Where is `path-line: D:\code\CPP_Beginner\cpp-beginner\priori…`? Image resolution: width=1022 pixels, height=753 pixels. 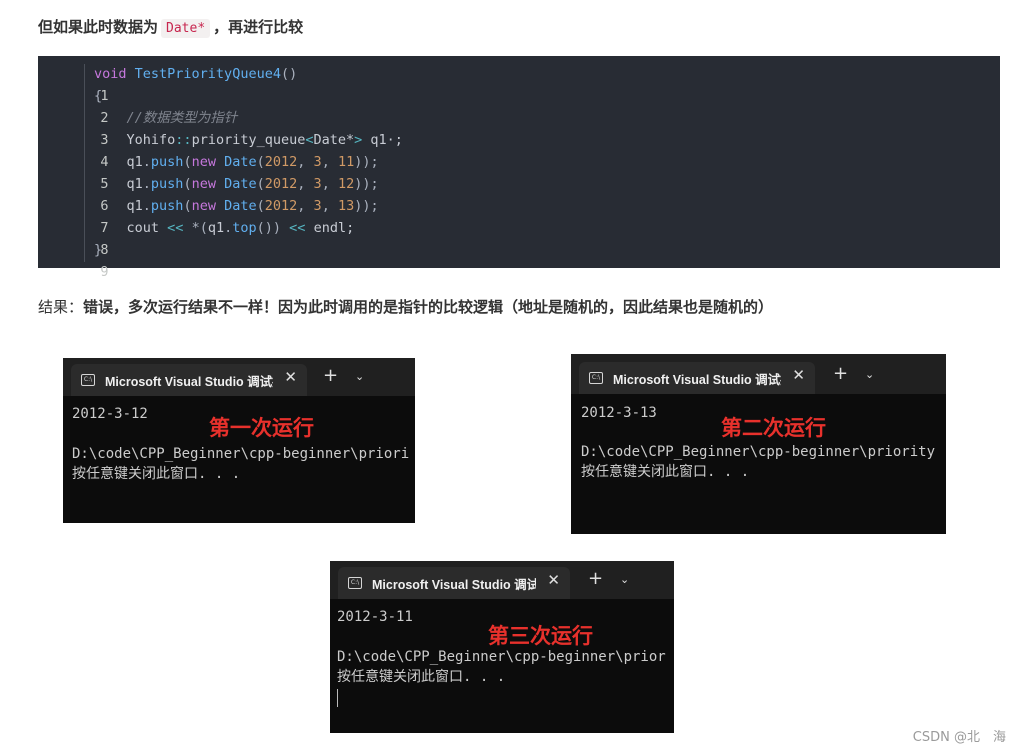 path-line: D:\code\CPP_Beginner\cpp-beginner\priori… is located at coordinates (758, 452).